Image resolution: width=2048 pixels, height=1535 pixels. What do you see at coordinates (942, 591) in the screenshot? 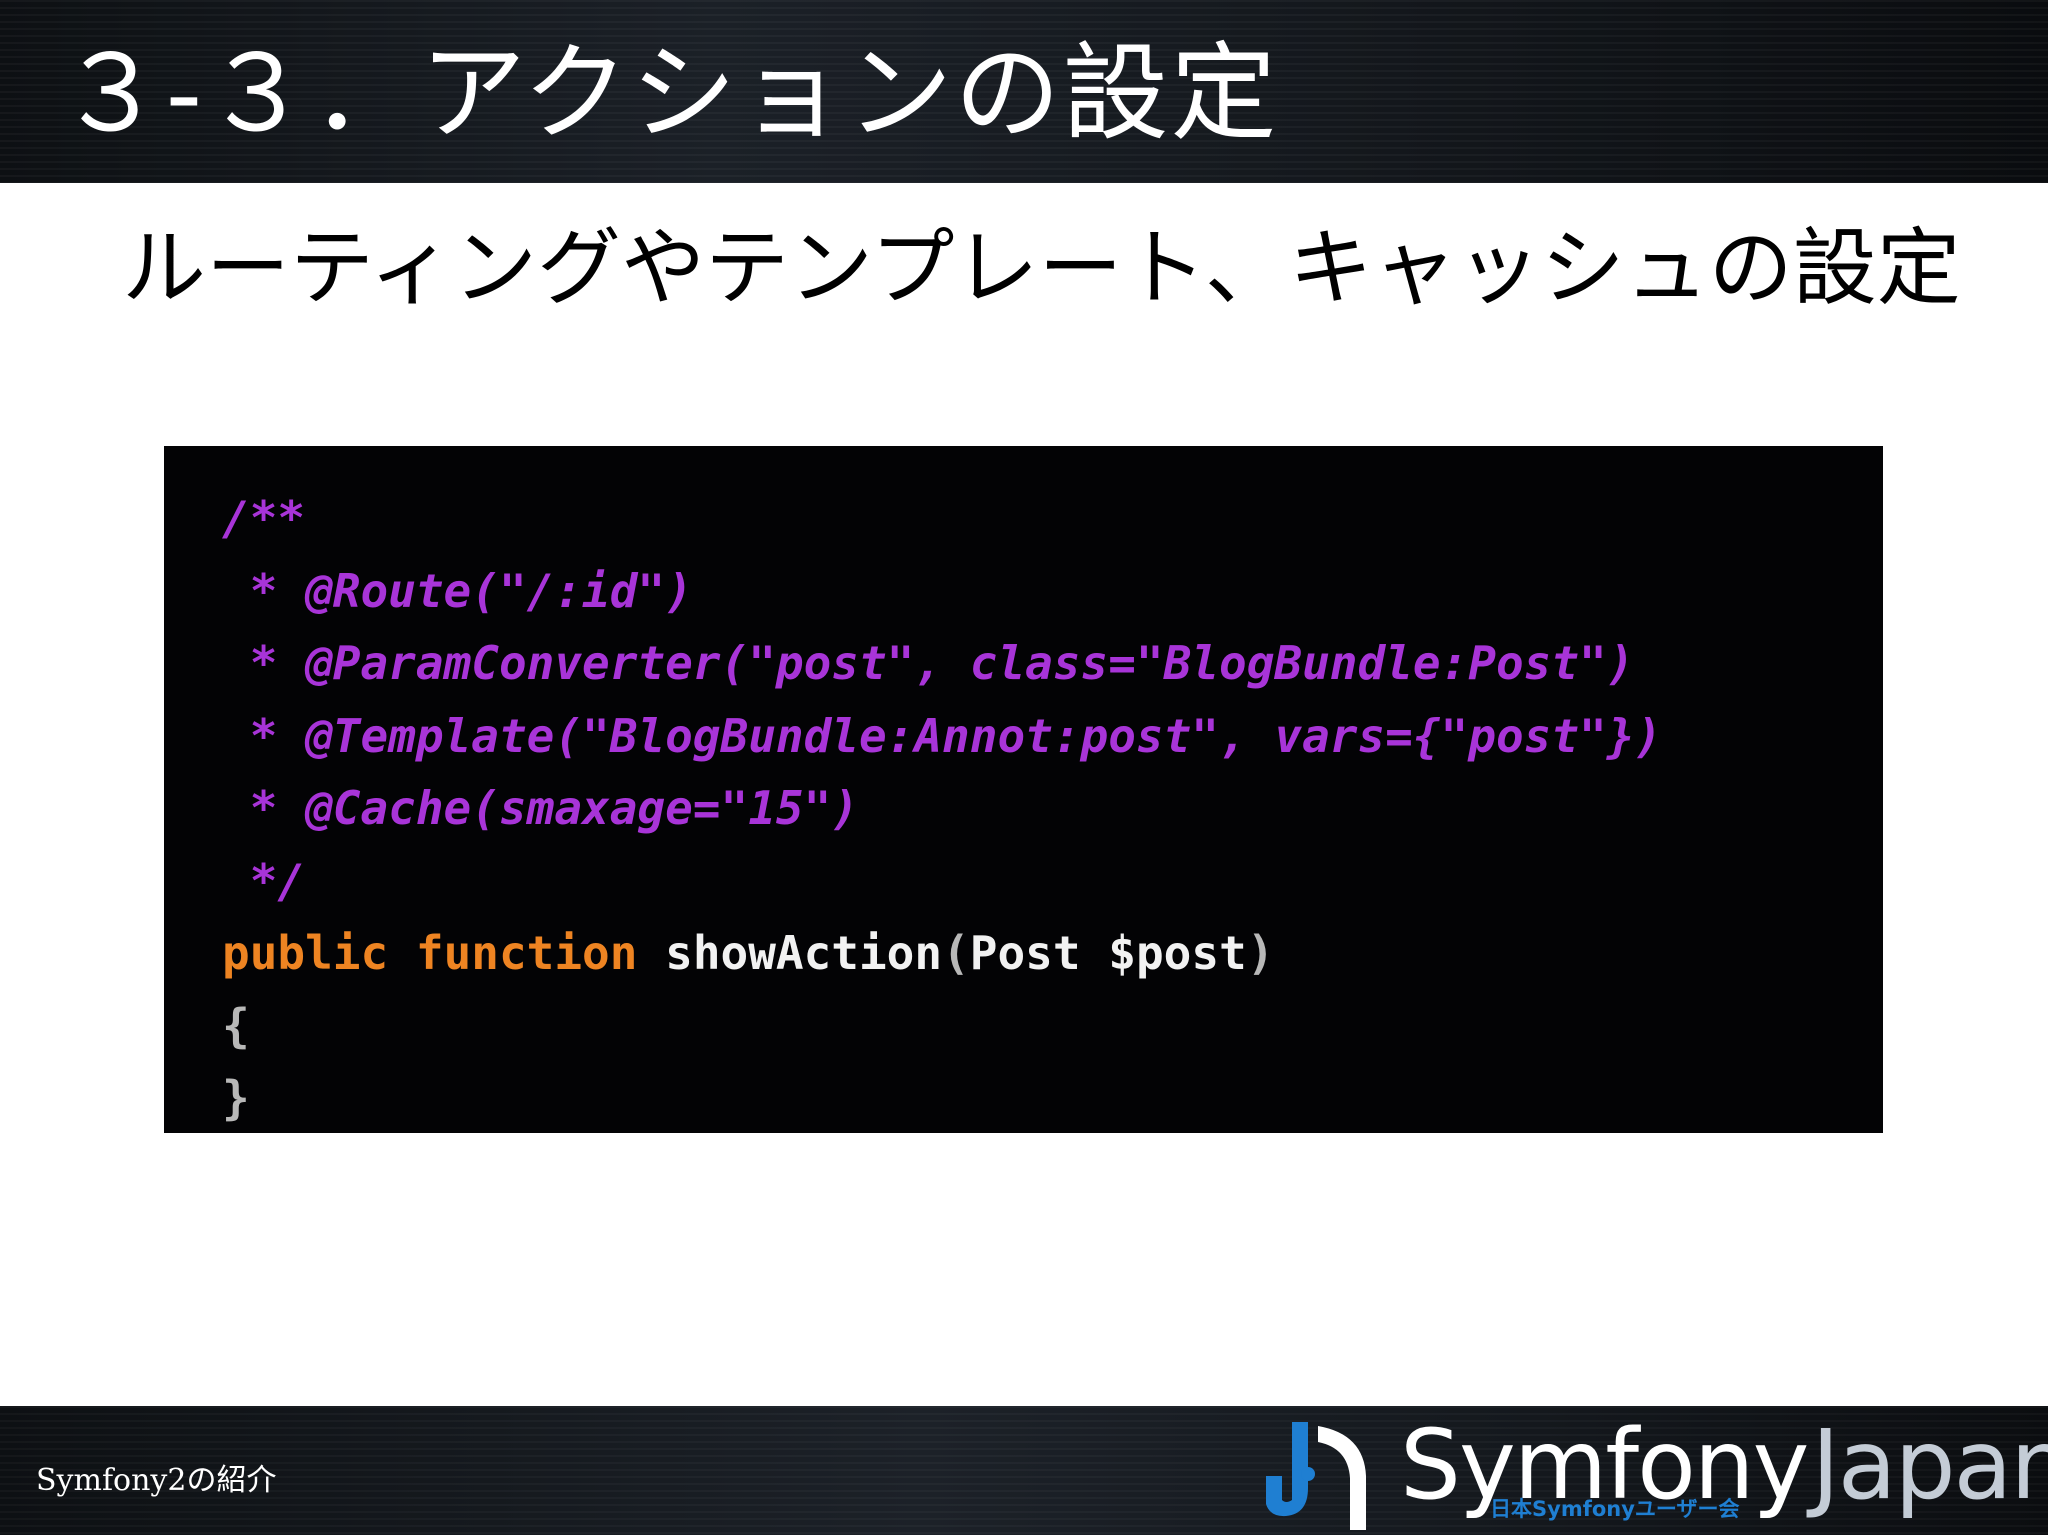
I see `code-line: * @Route("/:id")` at bounding box center [942, 591].